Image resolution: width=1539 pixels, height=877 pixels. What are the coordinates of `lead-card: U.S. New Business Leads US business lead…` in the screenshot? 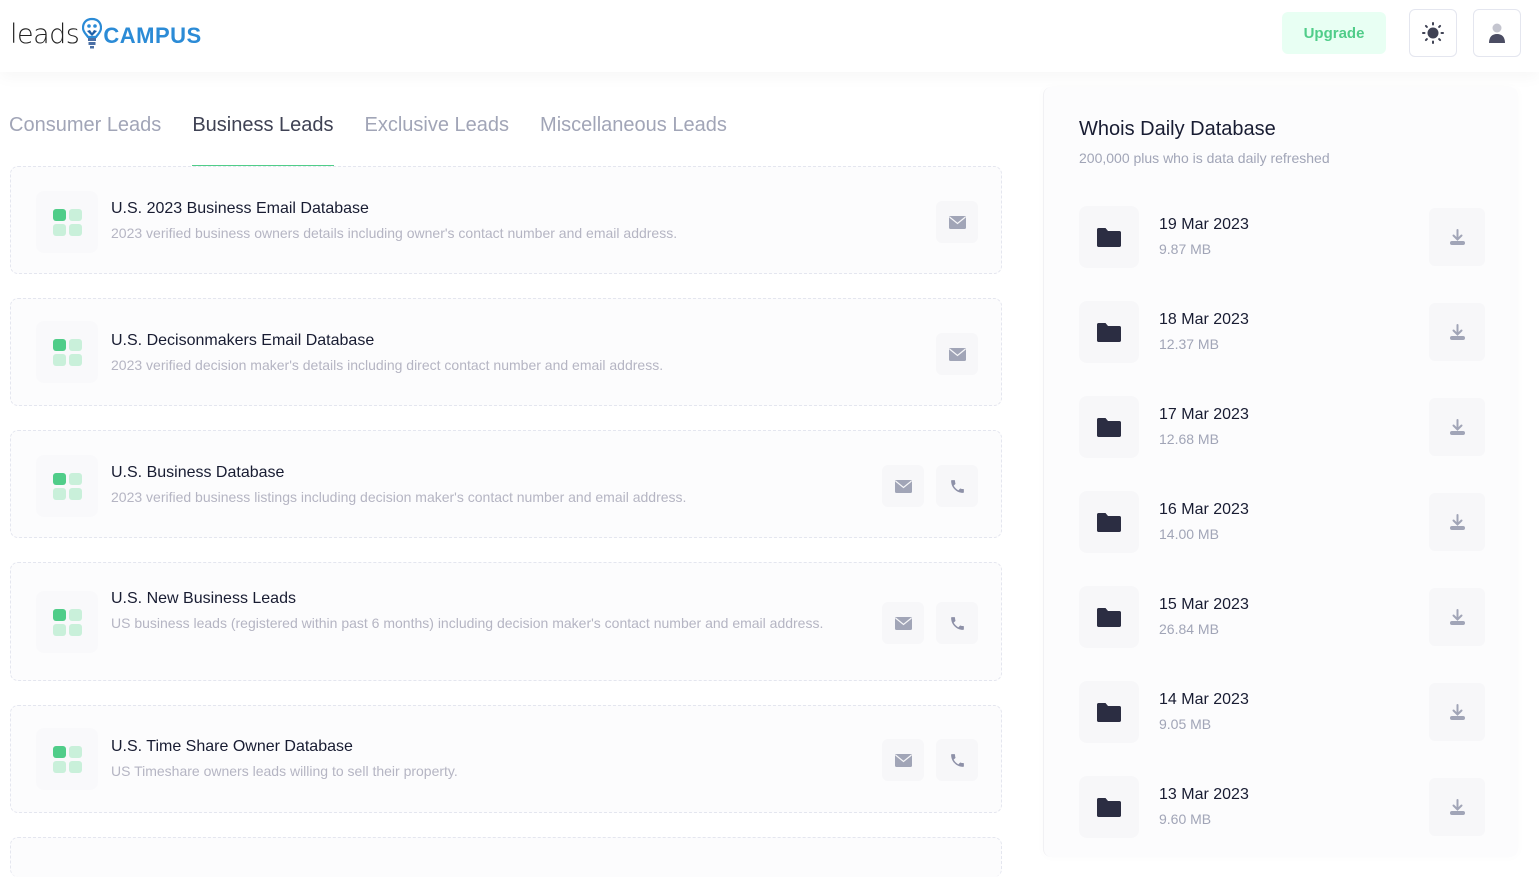 It's located at (506, 621).